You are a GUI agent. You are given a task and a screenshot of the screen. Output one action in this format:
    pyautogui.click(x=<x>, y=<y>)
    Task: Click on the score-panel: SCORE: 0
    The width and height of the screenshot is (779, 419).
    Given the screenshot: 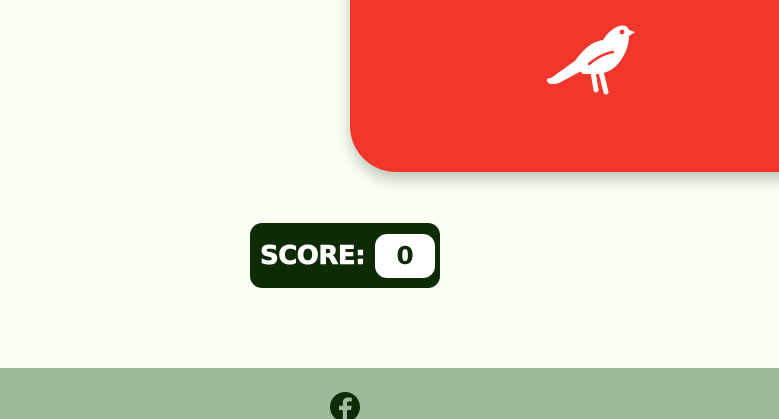 What is the action you would take?
    pyautogui.click(x=345, y=255)
    